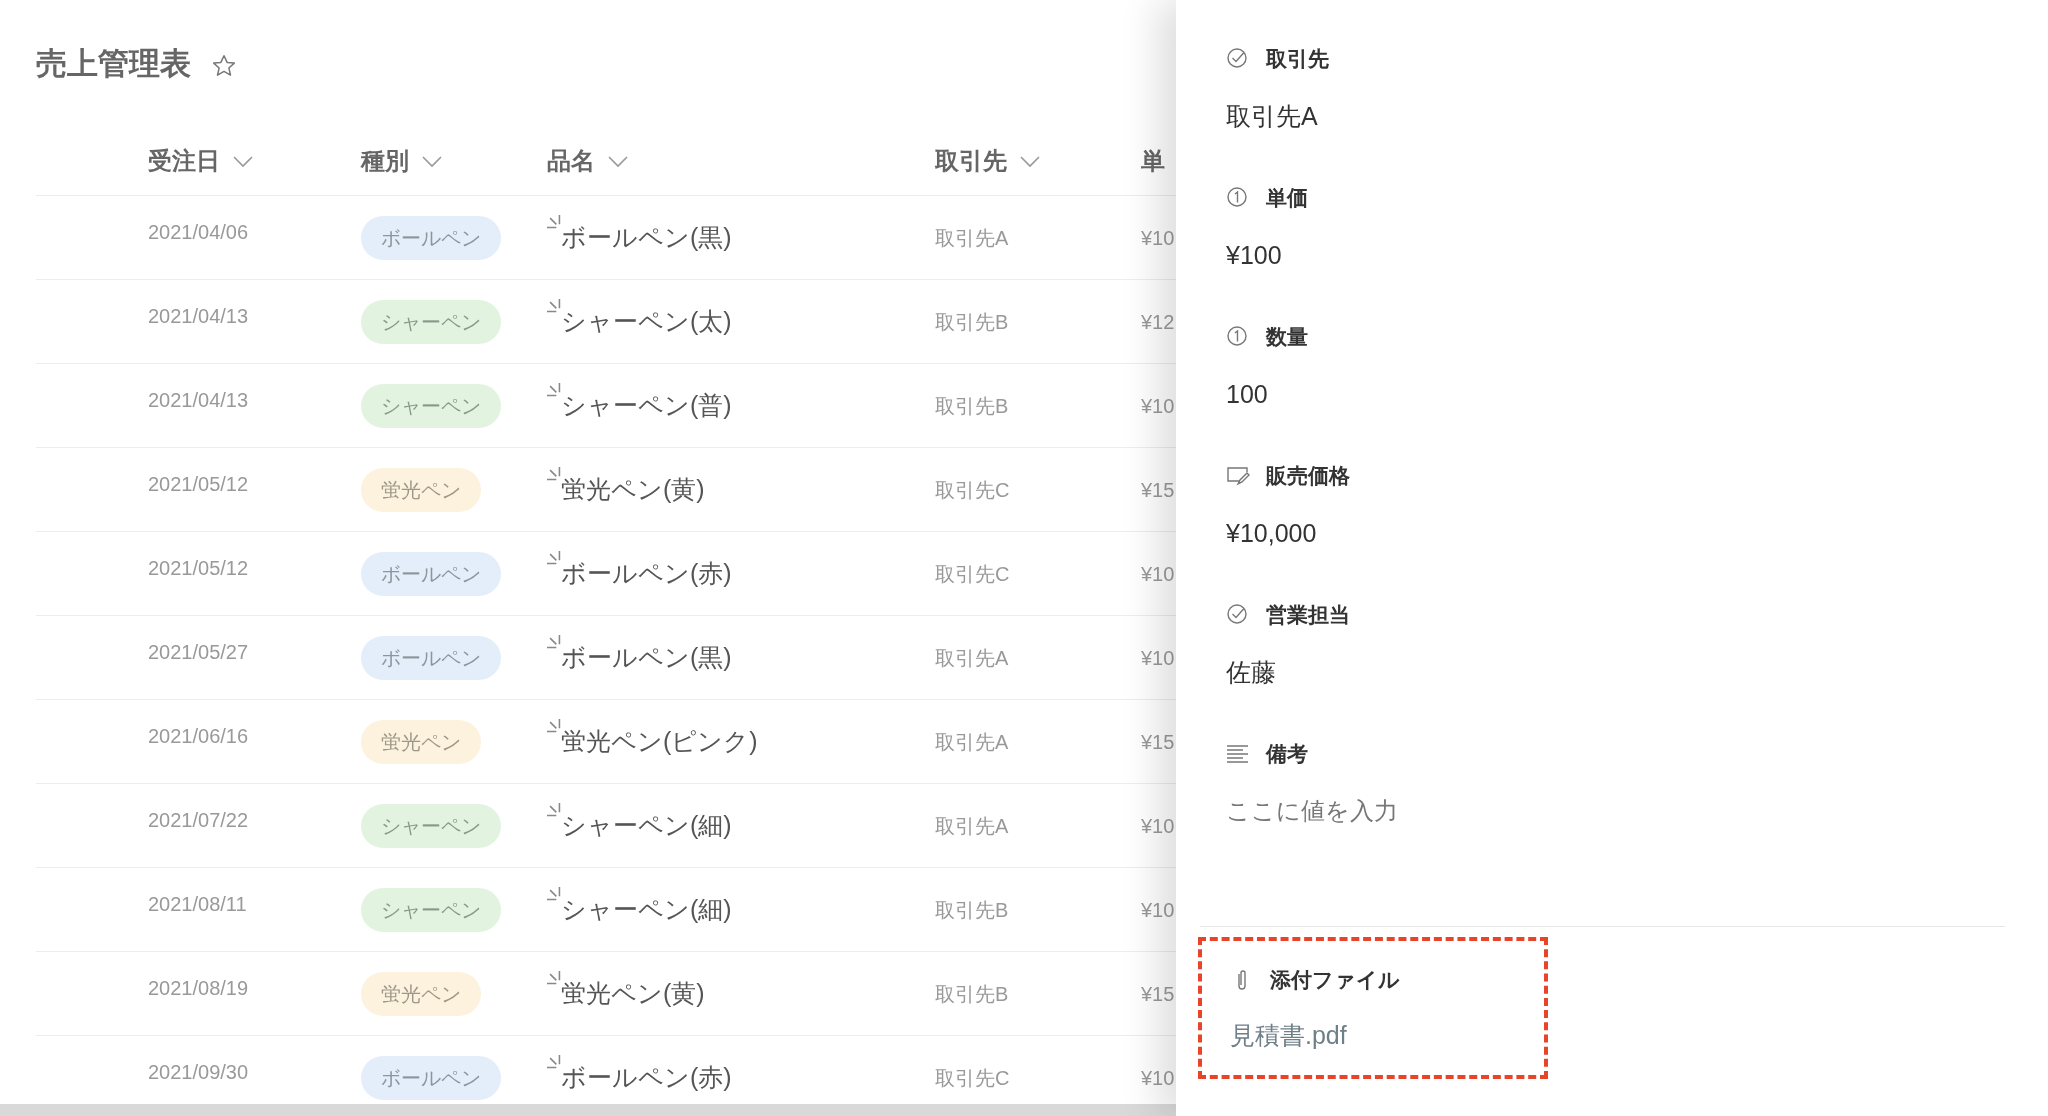 The height and width of the screenshot is (1116, 2048). What do you see at coordinates (224, 66) in the screenshot?
I see `star-icon` at bounding box center [224, 66].